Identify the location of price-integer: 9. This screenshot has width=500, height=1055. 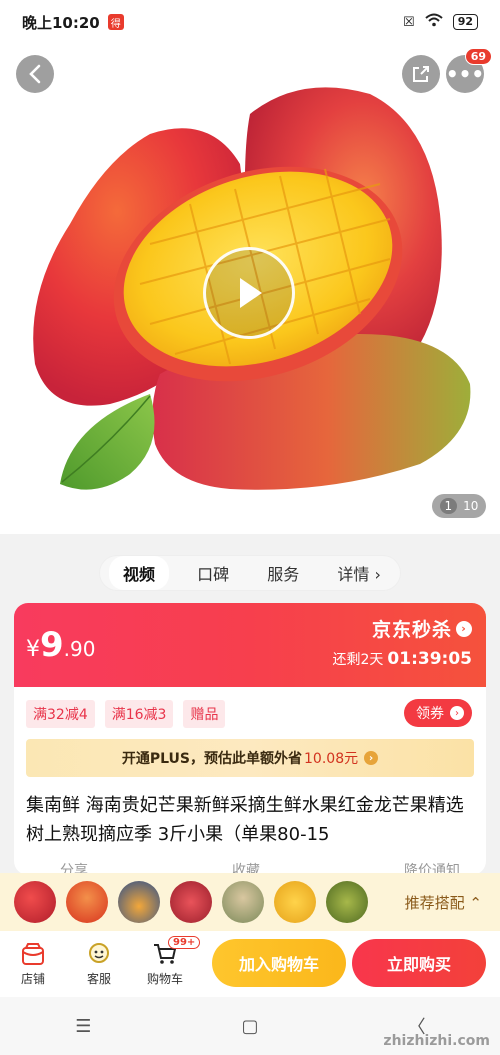
(52, 645).